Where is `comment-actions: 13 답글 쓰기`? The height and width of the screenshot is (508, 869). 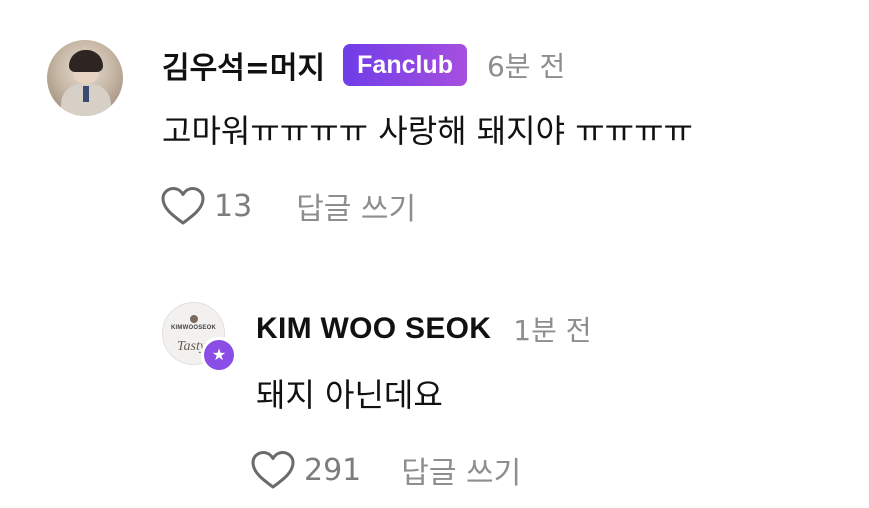 comment-actions: 13 답글 쓰기 is located at coordinates (288, 206).